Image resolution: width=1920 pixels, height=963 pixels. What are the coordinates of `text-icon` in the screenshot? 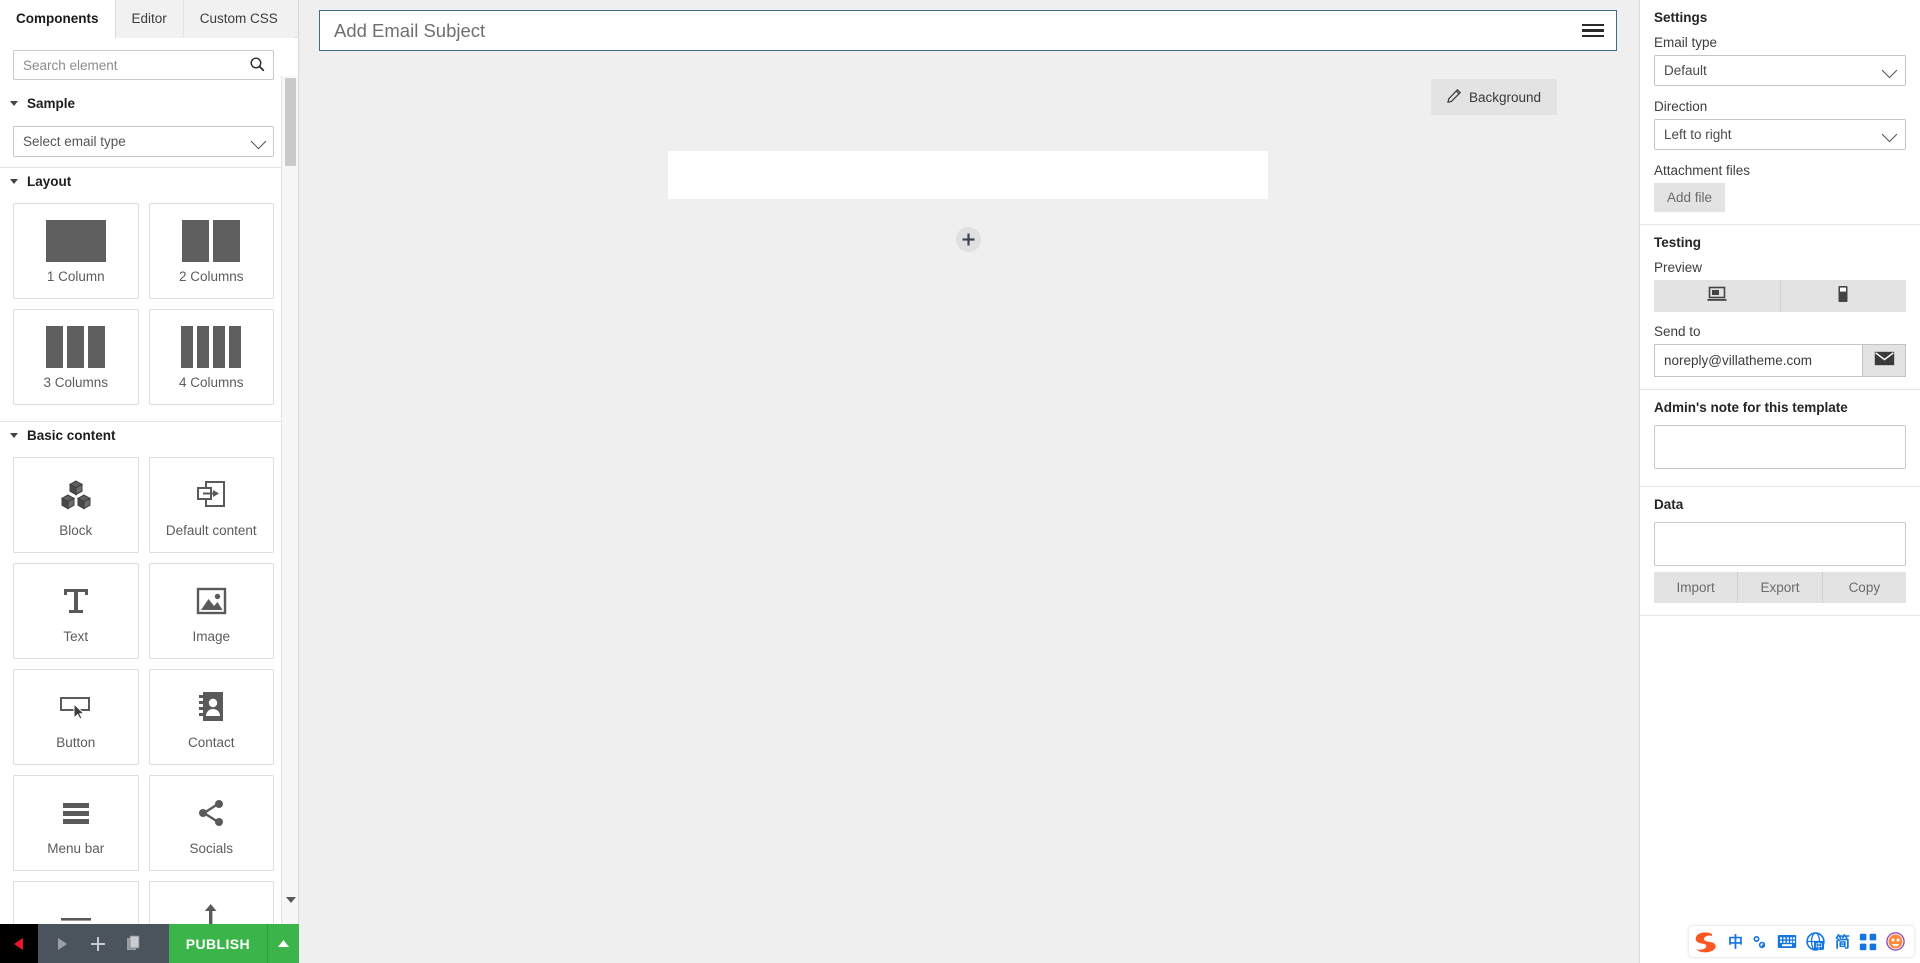 It's located at (76, 601).